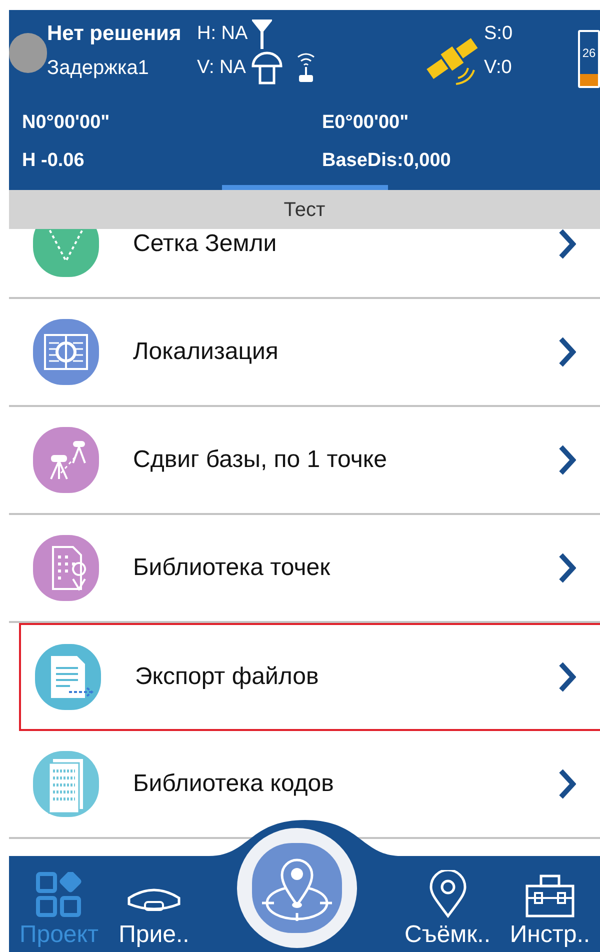 The height and width of the screenshot is (952, 600). I want to click on menu-item: Сдвиг базы, по 1 точке, so click(304, 461).